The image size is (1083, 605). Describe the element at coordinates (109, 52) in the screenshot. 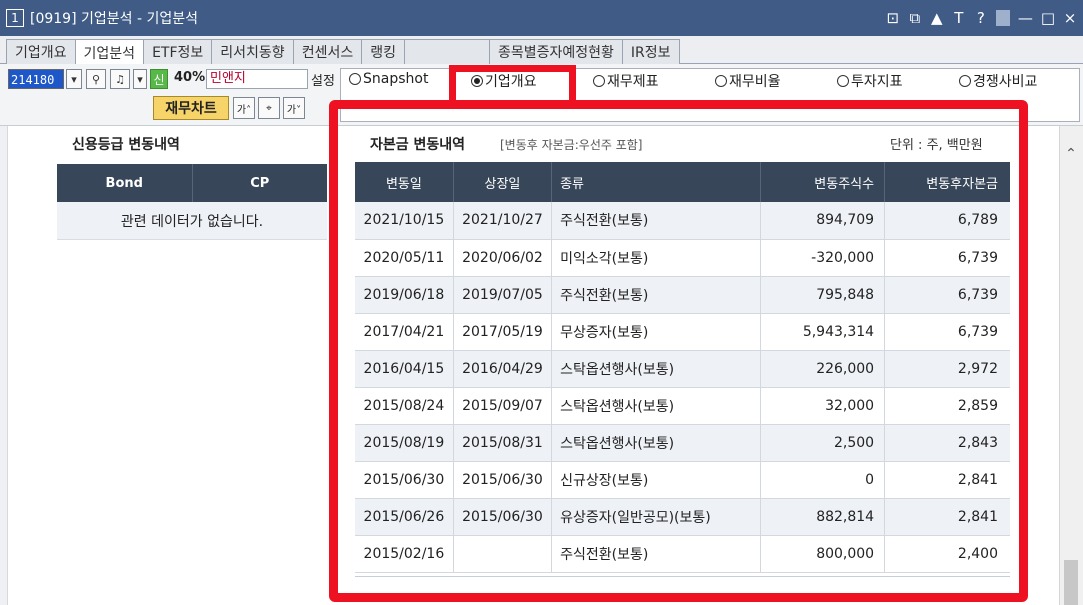

I see `tab-company-analysis: 기업분석` at that location.